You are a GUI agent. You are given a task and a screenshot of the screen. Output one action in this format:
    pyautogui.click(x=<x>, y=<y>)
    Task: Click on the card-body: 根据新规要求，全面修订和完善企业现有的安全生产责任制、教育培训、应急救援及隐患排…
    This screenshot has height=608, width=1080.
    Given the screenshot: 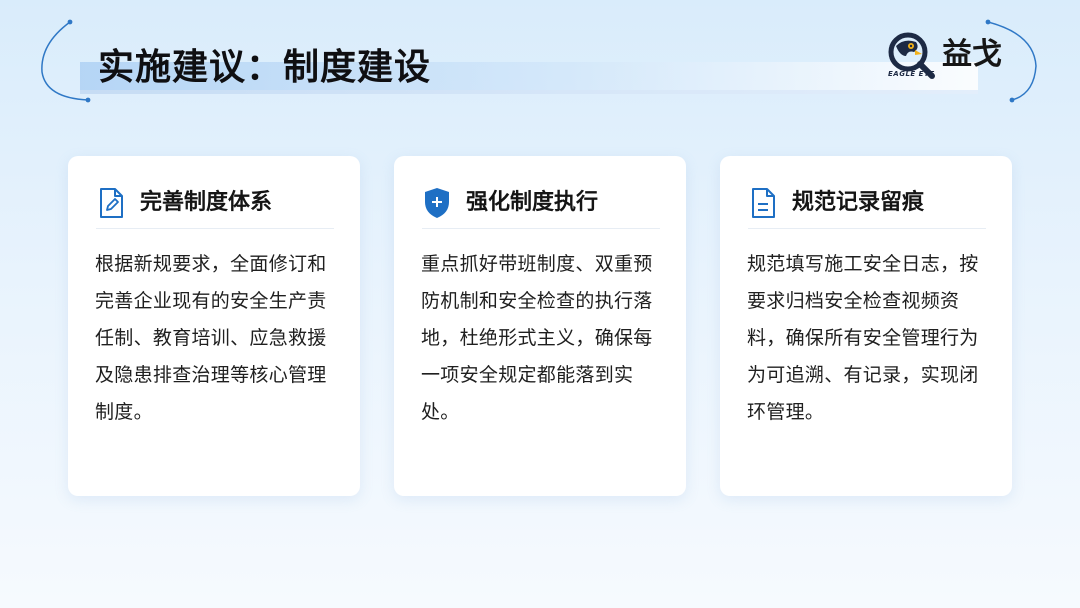 What is the action you would take?
    pyautogui.click(x=211, y=338)
    